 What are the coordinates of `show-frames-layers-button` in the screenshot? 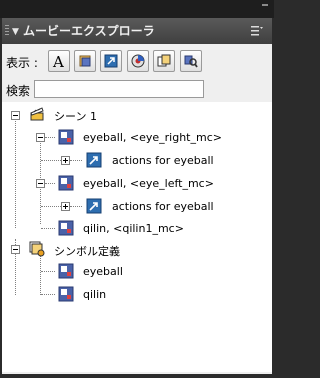 It's located at (164, 61).